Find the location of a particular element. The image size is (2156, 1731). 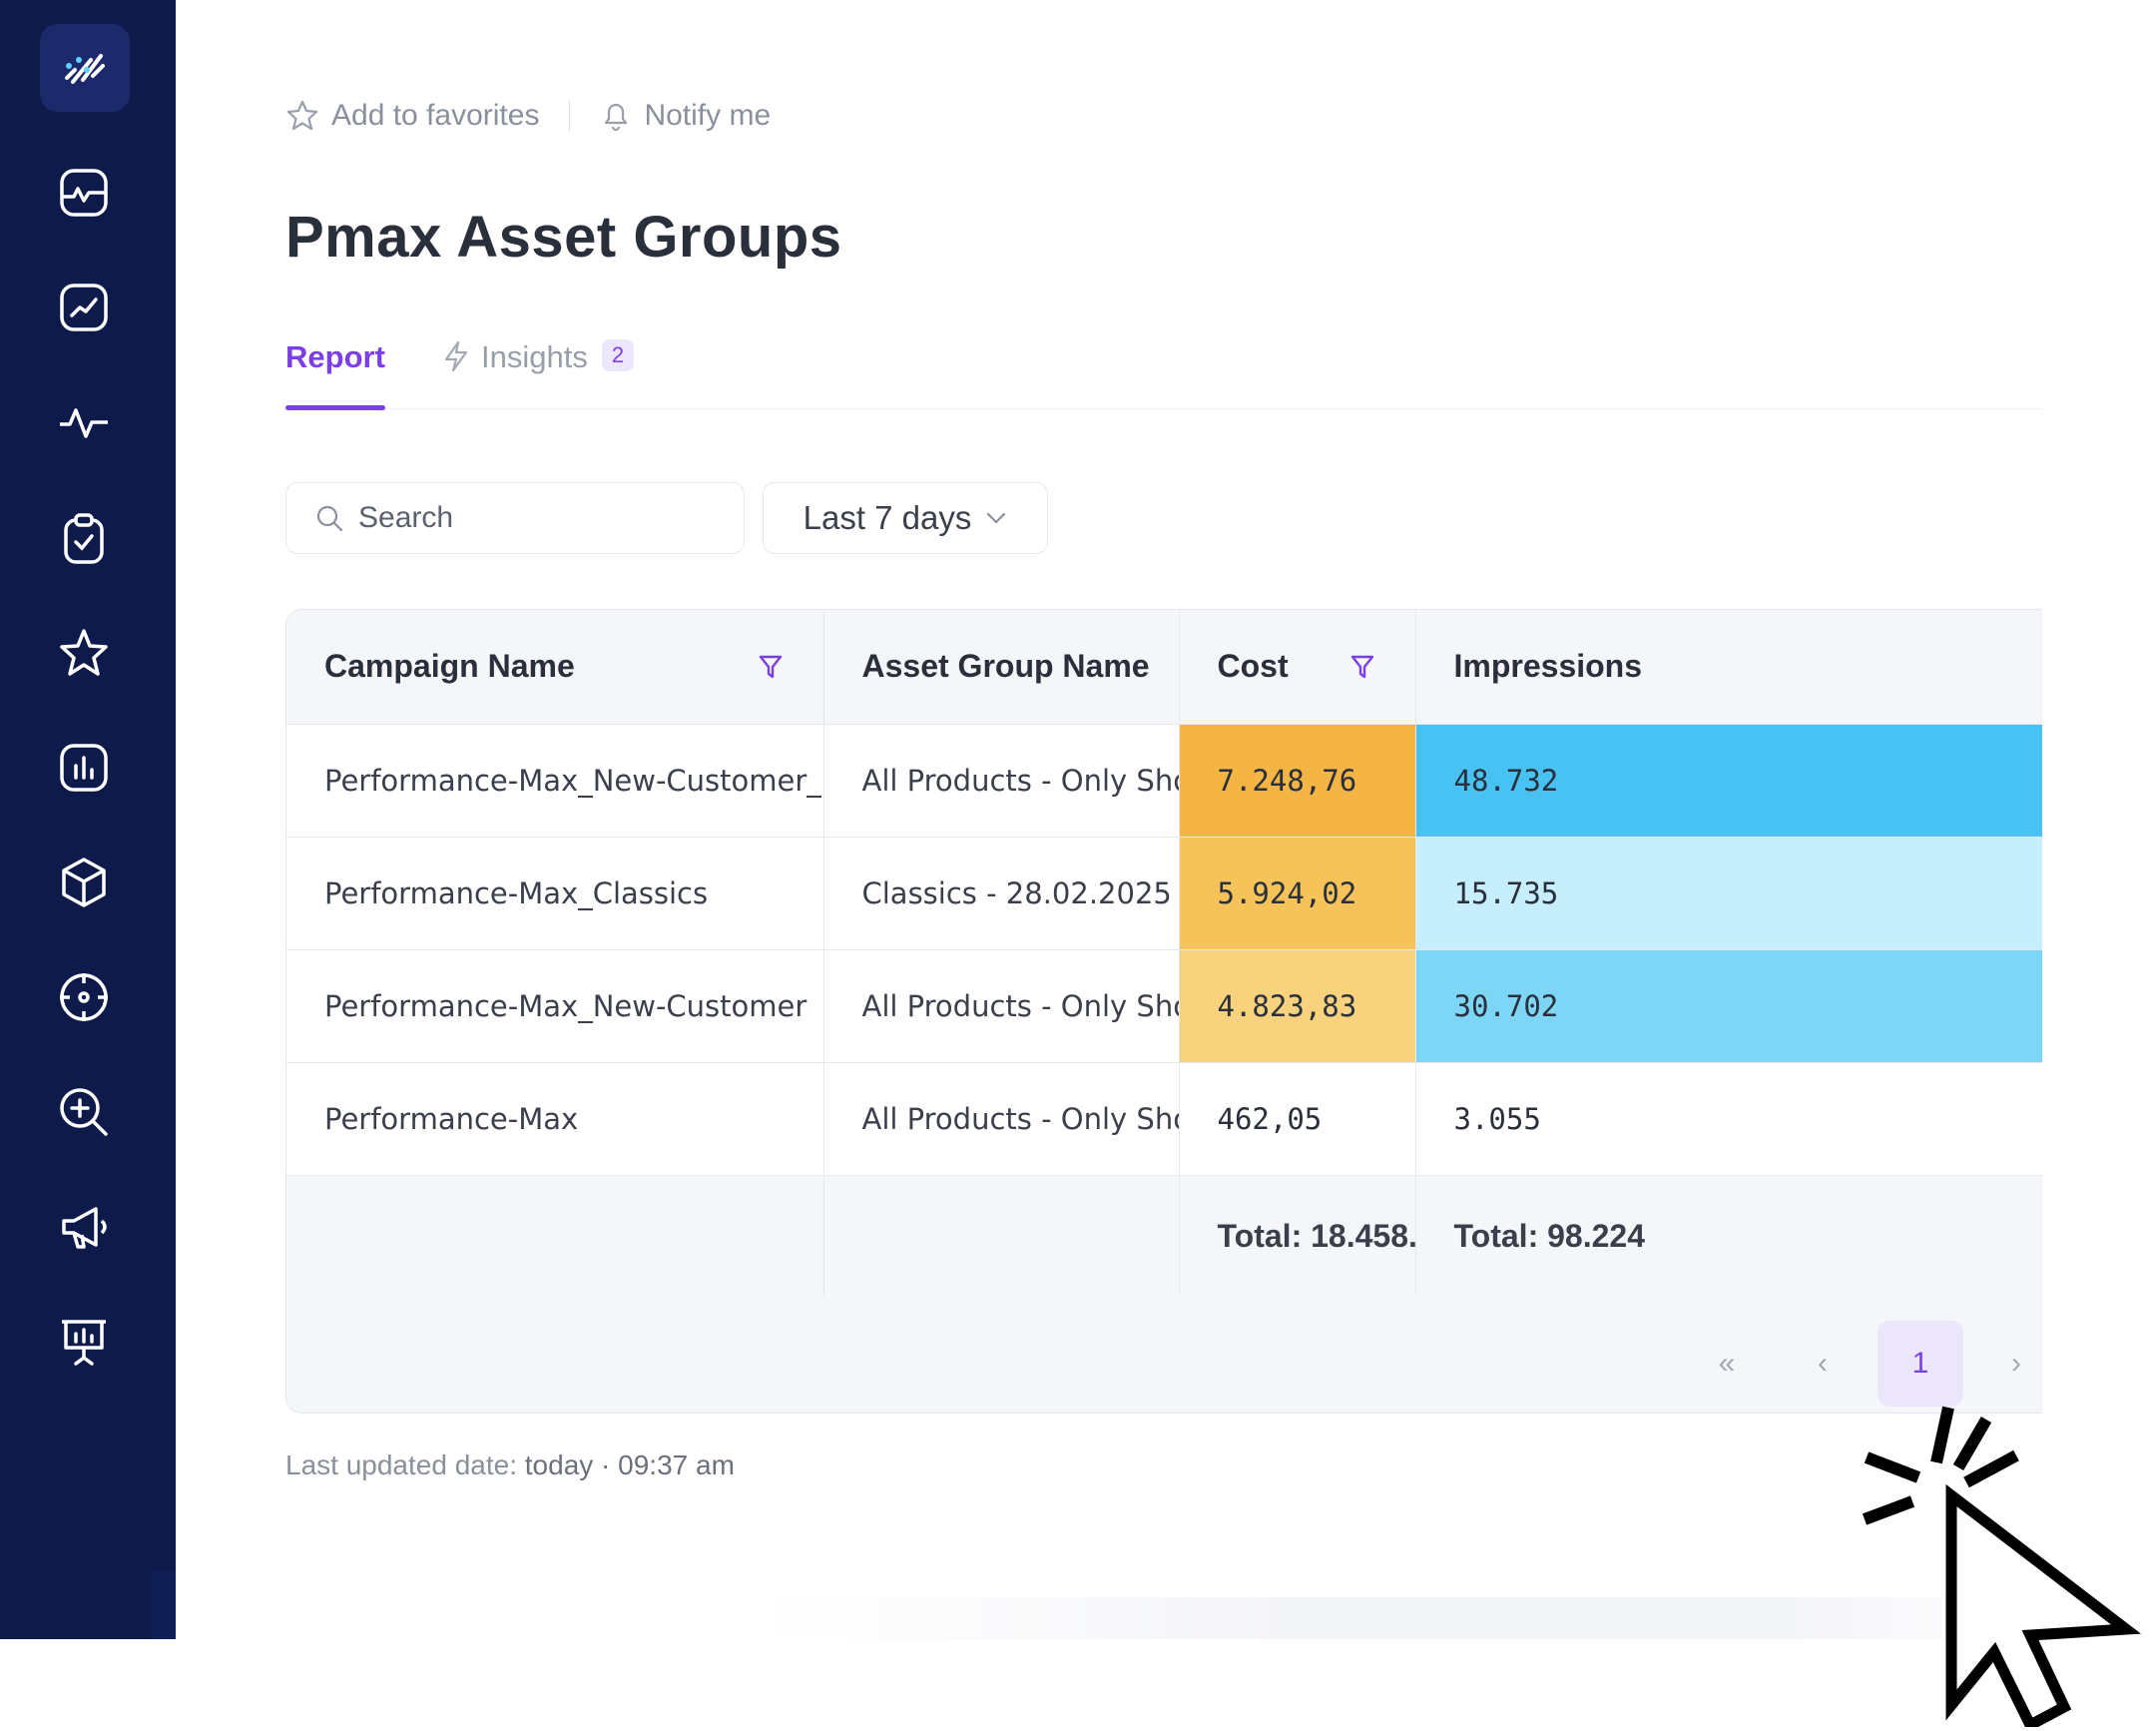

add-to-favorites-button: Add to favorites is located at coordinates (412, 116).